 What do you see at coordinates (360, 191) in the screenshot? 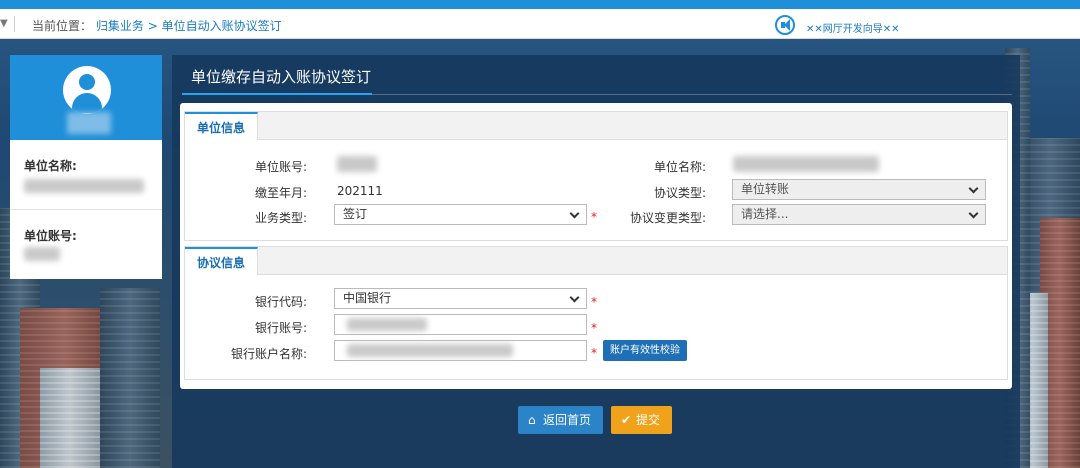
I see `paid-until-value: 202111` at bounding box center [360, 191].